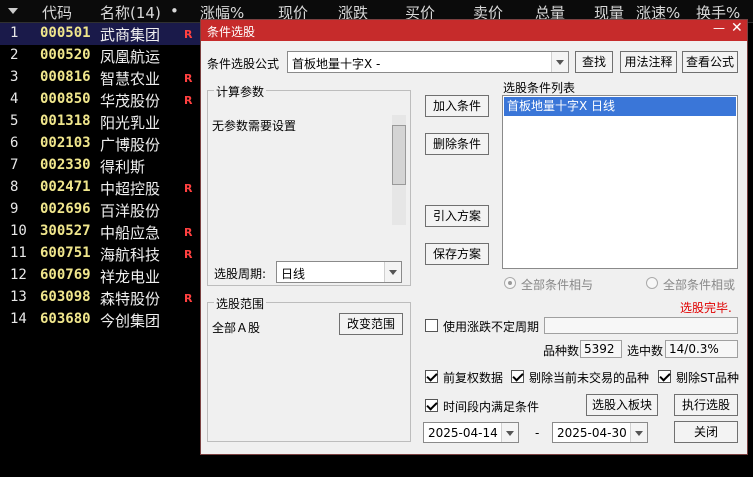 Image resolution: width=753 pixels, height=477 pixels. Describe the element at coordinates (18, 319) in the screenshot. I see `row-number: 14` at that location.